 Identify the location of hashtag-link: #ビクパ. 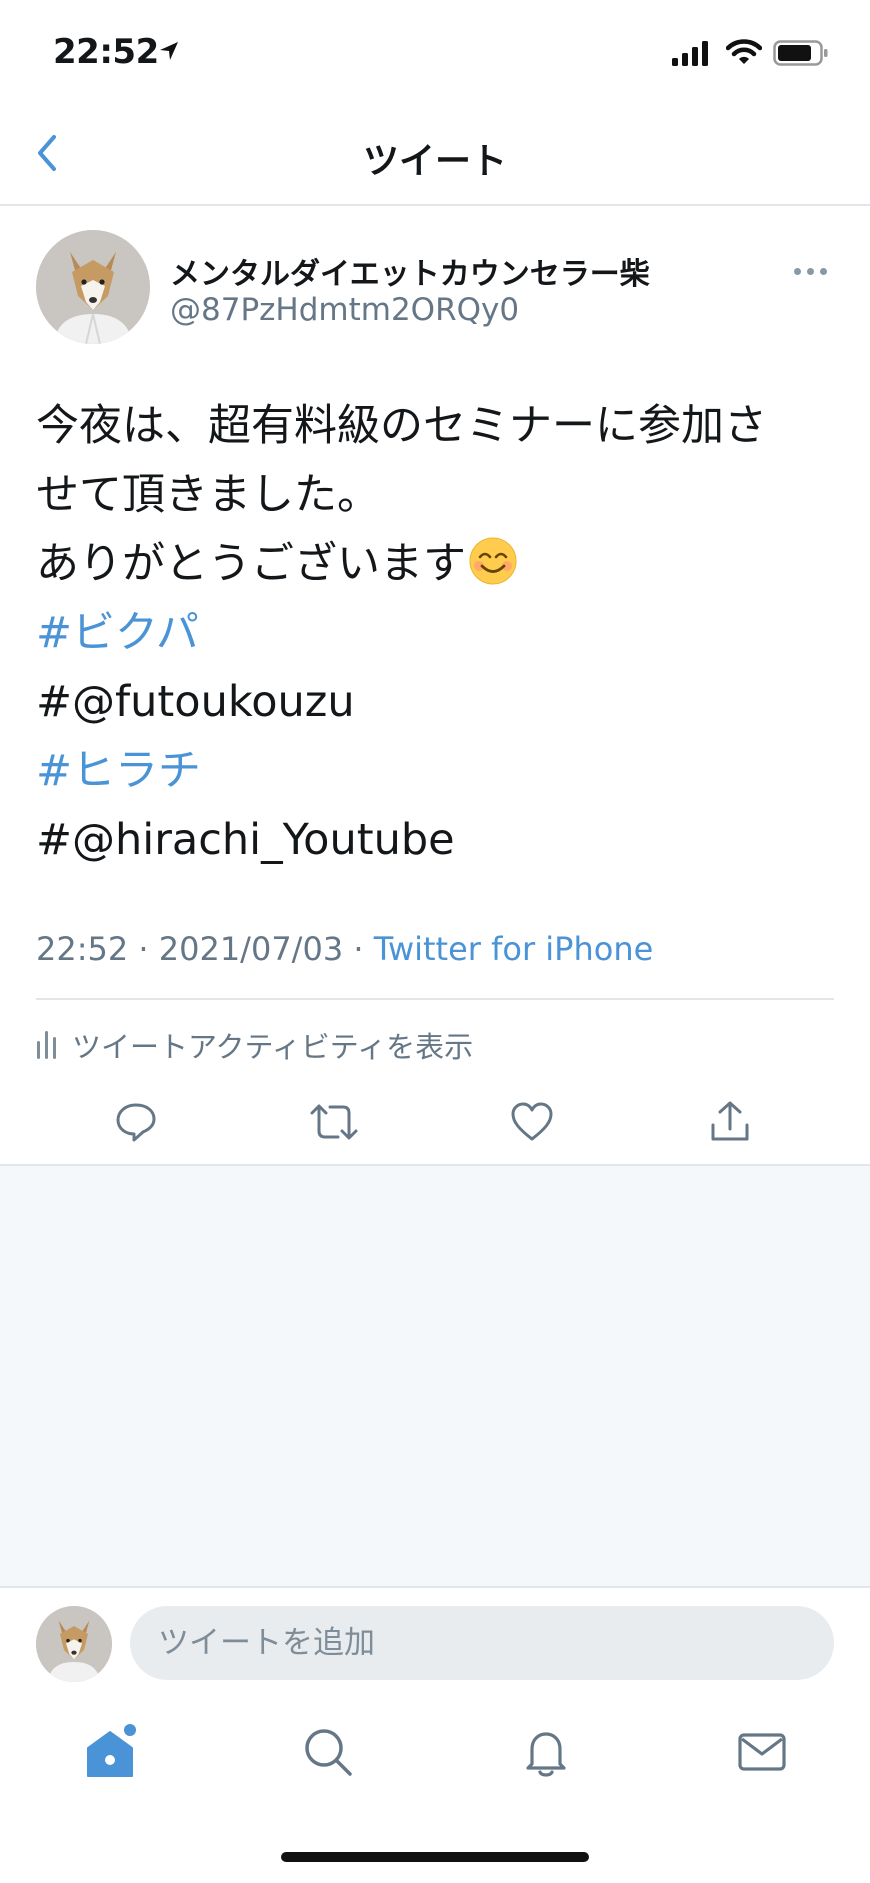
(436, 633).